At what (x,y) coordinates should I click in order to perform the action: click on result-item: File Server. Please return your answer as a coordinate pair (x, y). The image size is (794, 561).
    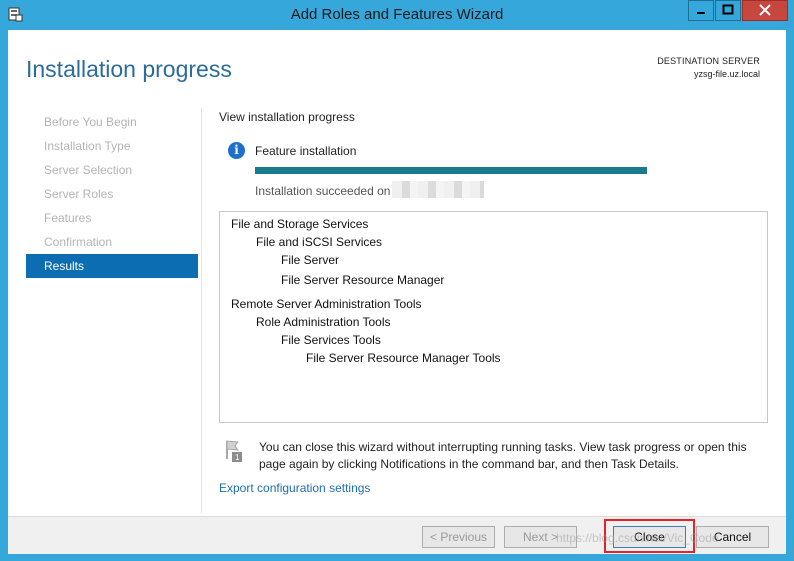
    Looking at the image, I should click on (310, 260).